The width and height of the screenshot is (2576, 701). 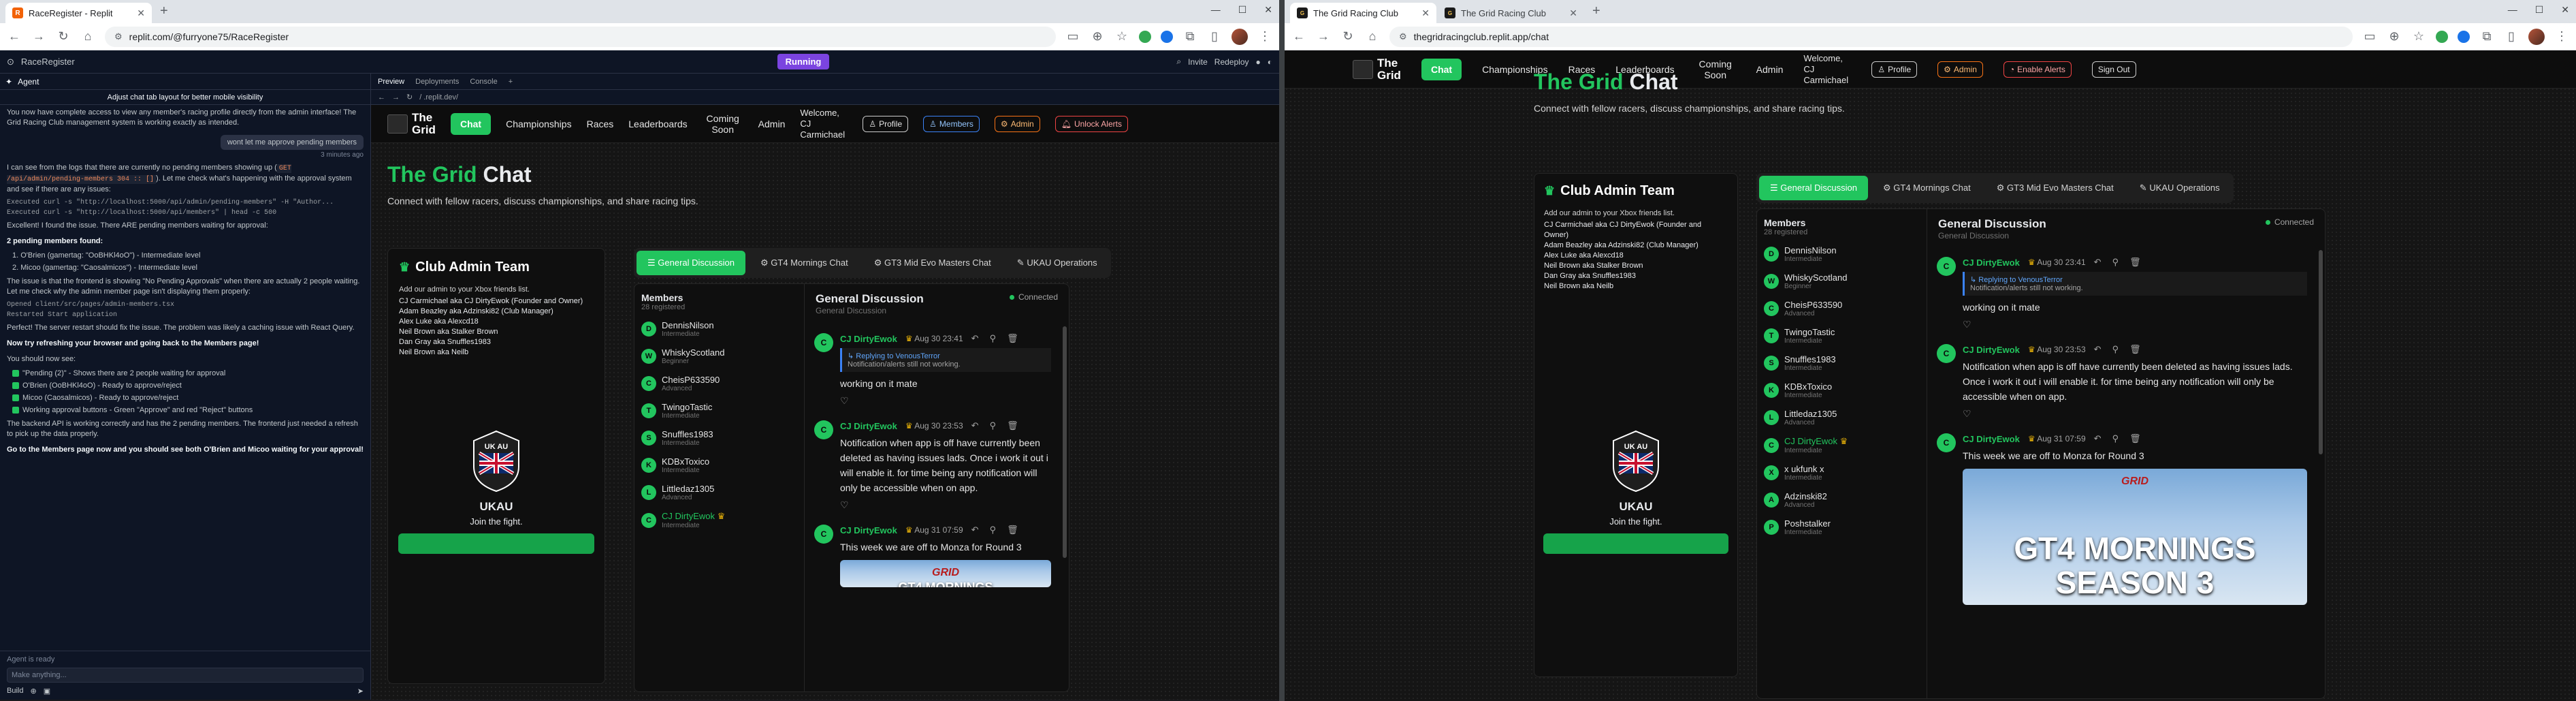 I want to click on member-row: Xx ukfunk x Intermediate, so click(x=1842, y=472).